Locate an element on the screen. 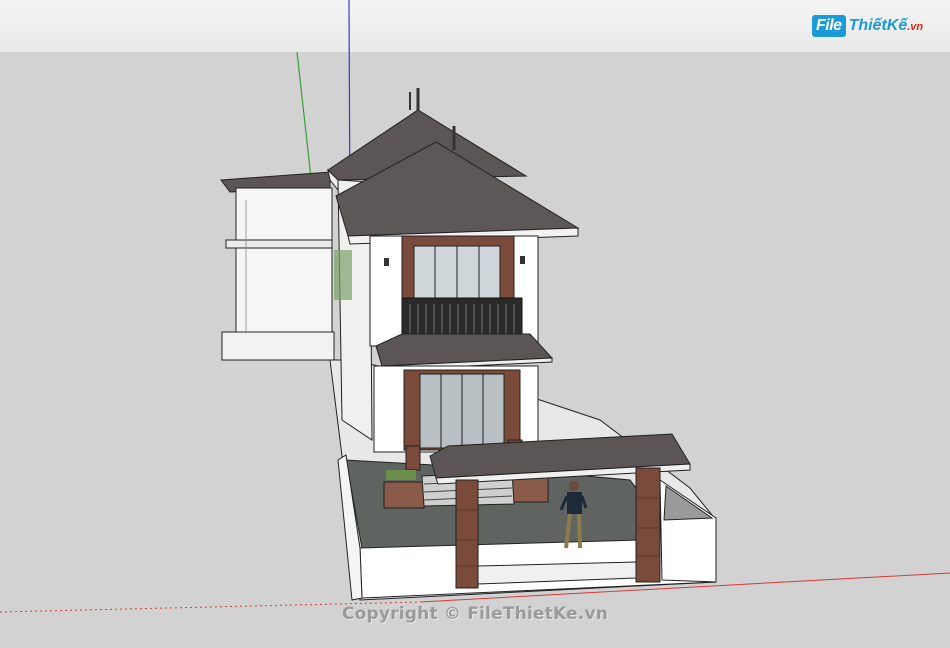 This screenshot has height=648, width=950. logo-mark: File is located at coordinates (829, 26).